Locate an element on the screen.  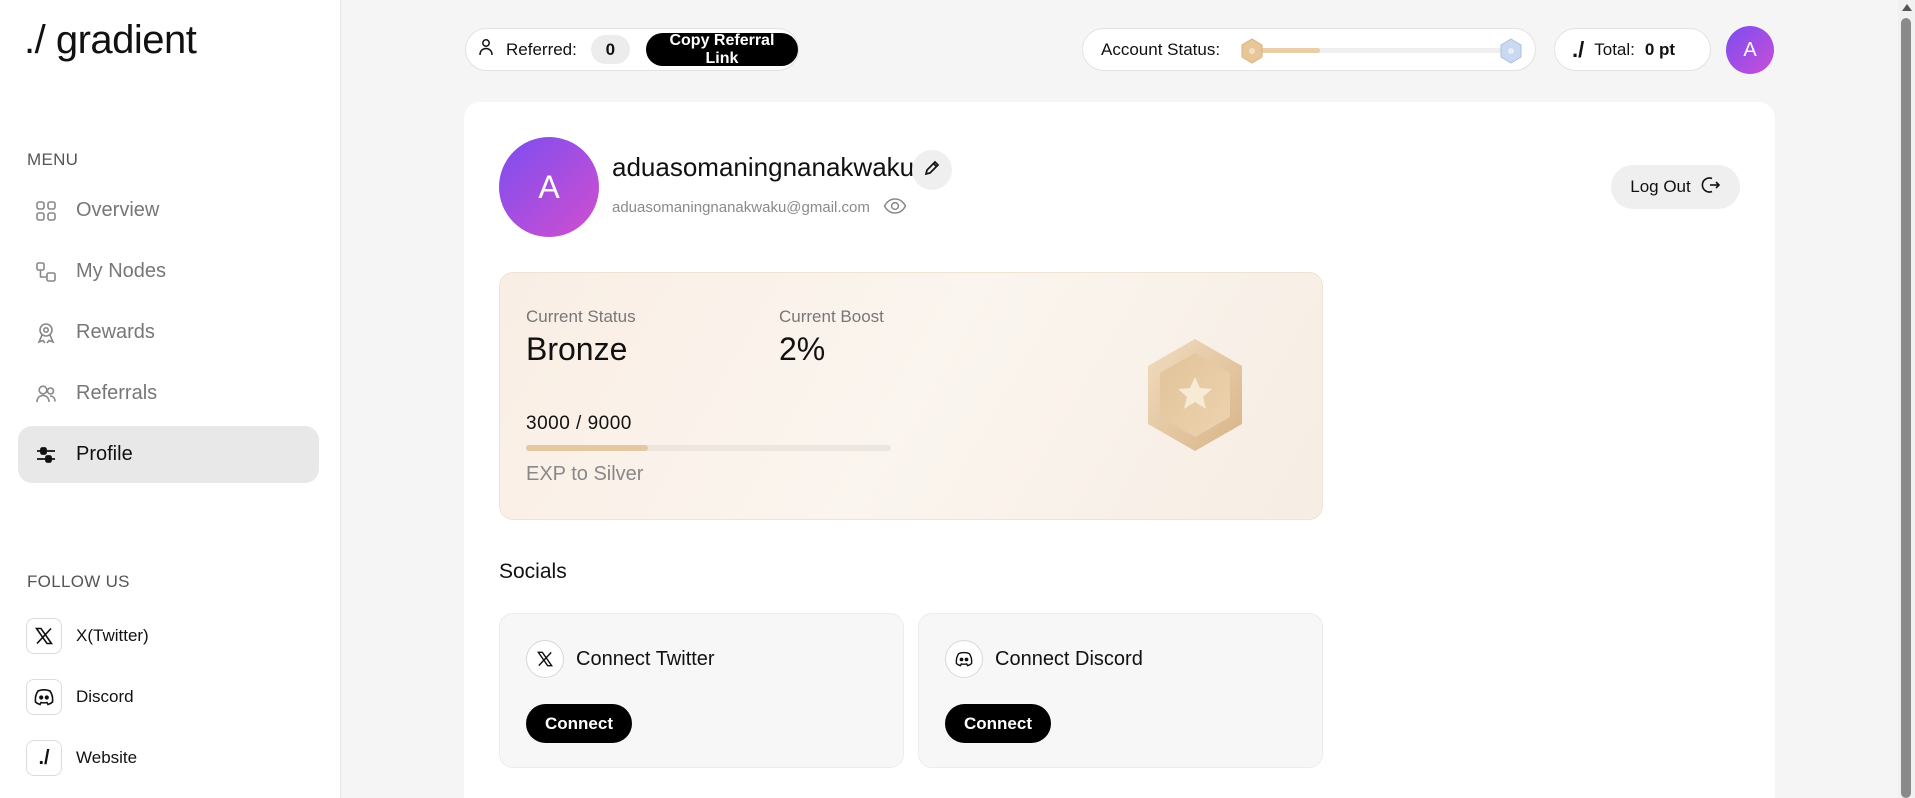
sidebar-item-label: Referrals is located at coordinates (117, 393).